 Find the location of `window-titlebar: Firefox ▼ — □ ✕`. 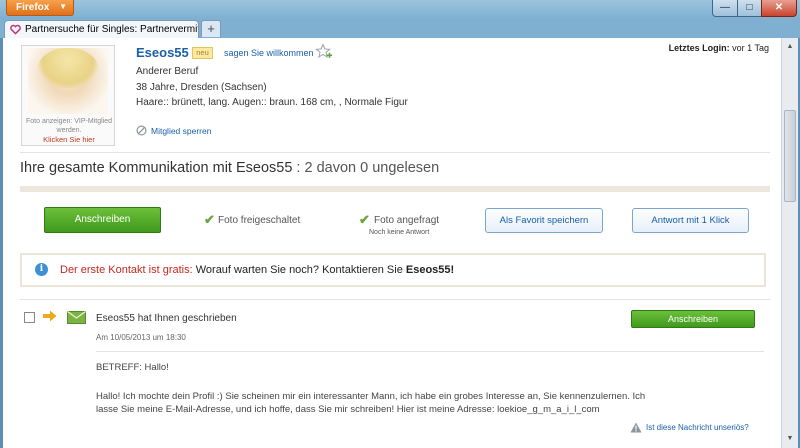

window-titlebar: Firefox ▼ — □ ✕ is located at coordinates (400, 9).